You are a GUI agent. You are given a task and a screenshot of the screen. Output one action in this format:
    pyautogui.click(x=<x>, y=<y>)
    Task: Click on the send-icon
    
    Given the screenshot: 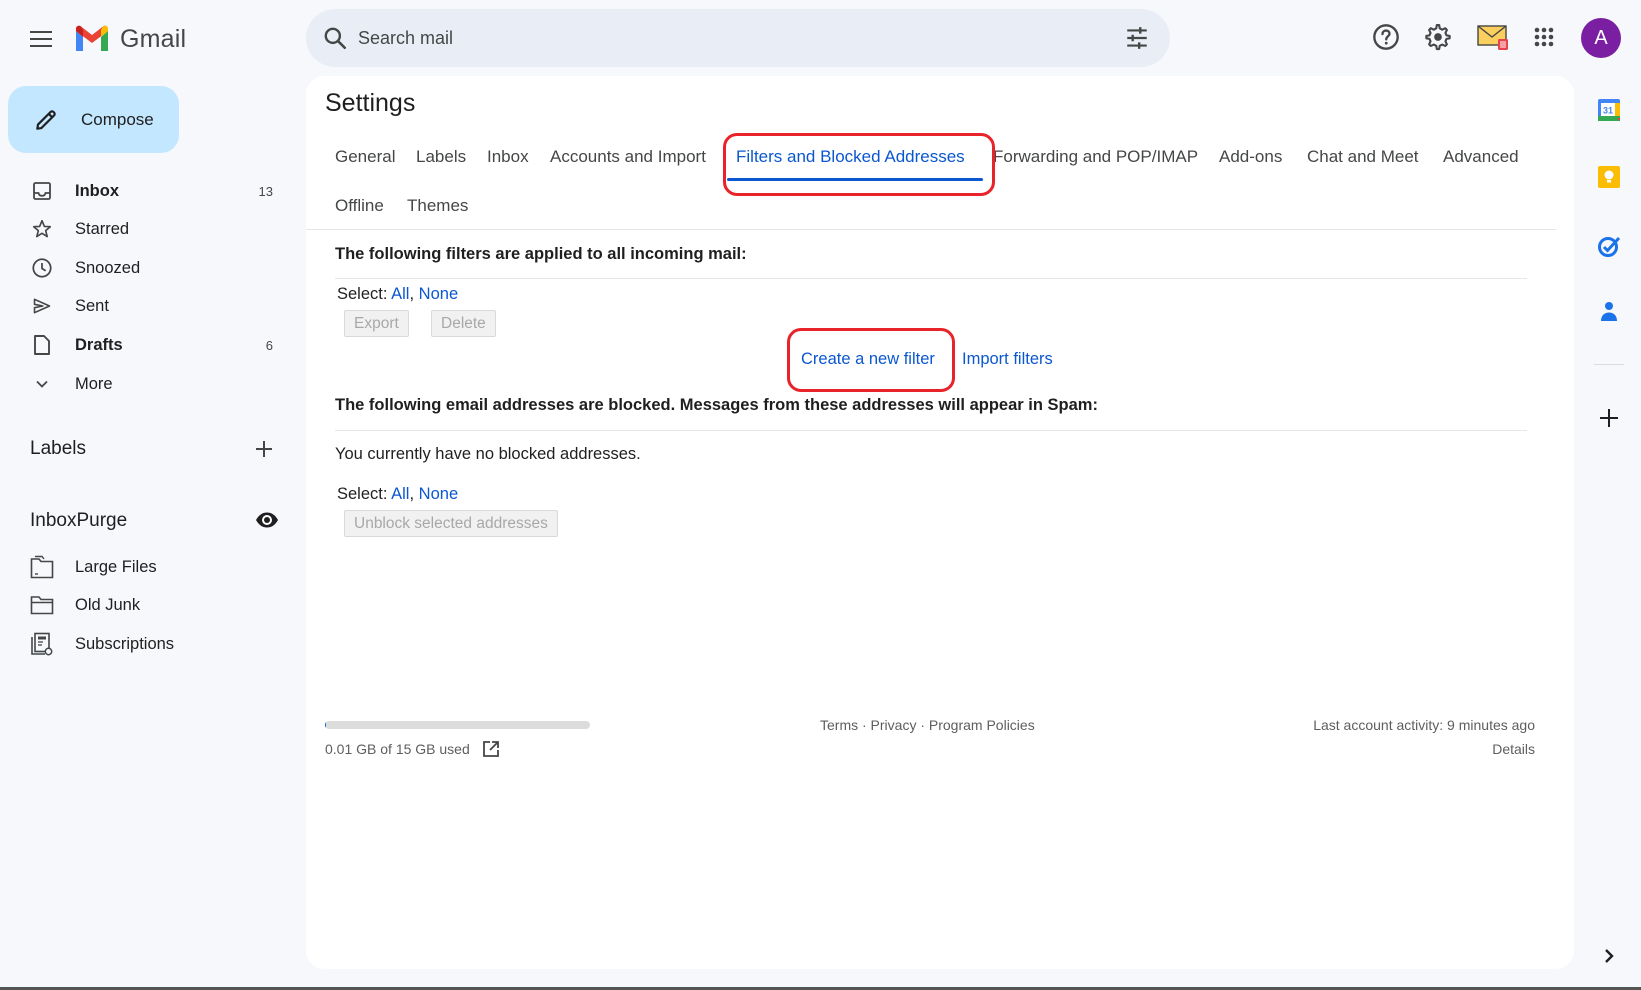 What is the action you would take?
    pyautogui.click(x=42, y=306)
    